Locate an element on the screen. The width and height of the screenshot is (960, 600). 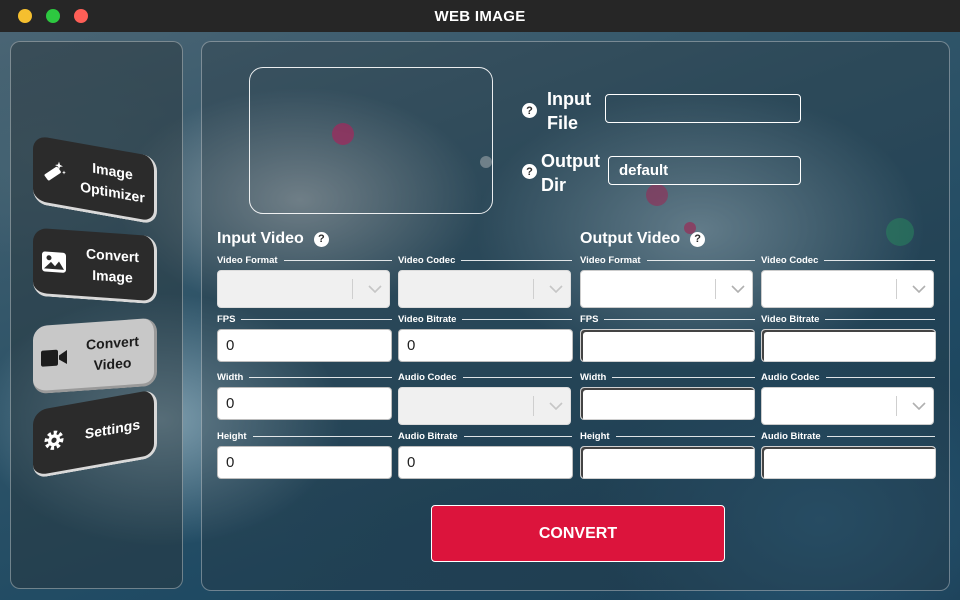
window-title: WEB IMAGE is located at coordinates (480, 16).